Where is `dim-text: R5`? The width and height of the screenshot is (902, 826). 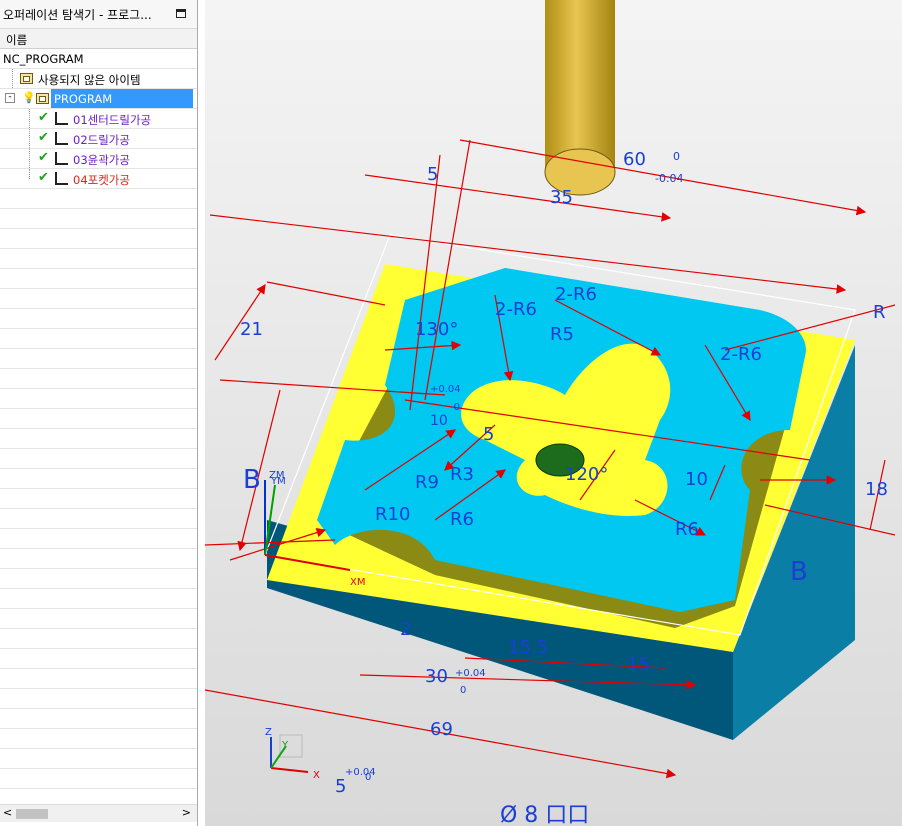 dim-text: R5 is located at coordinates (562, 334).